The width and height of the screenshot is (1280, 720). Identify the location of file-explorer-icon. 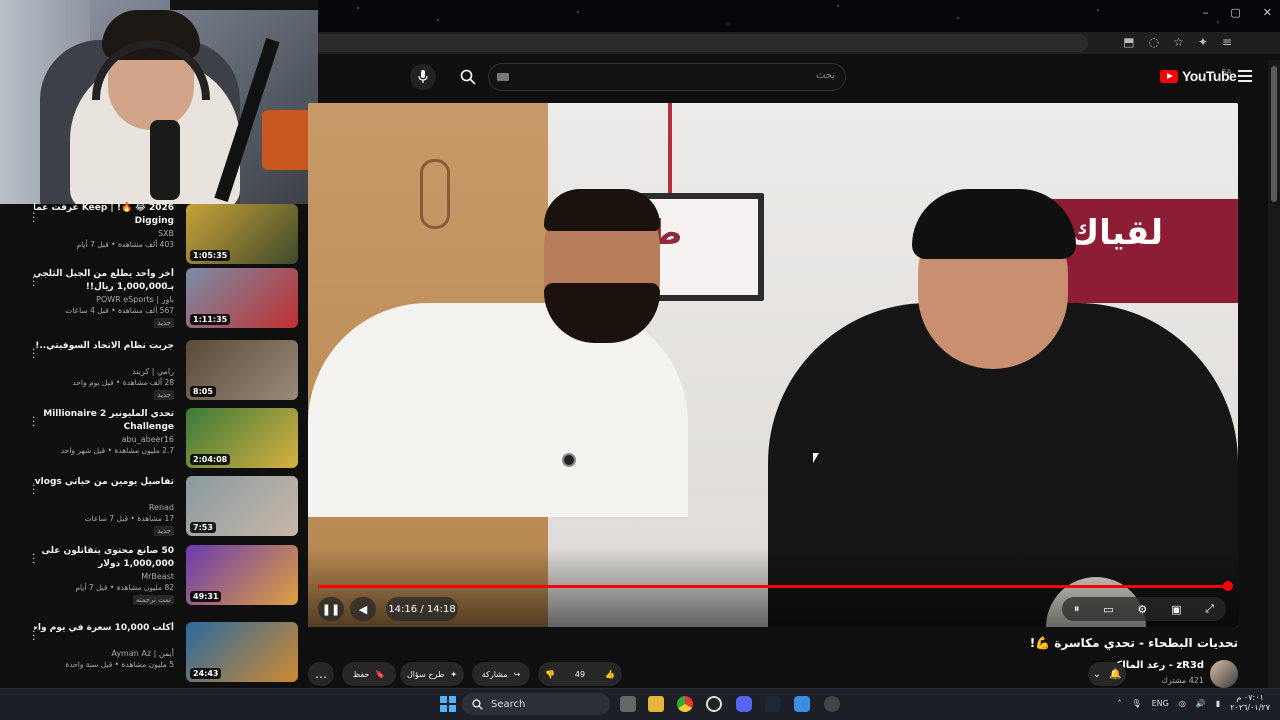
(656, 704).